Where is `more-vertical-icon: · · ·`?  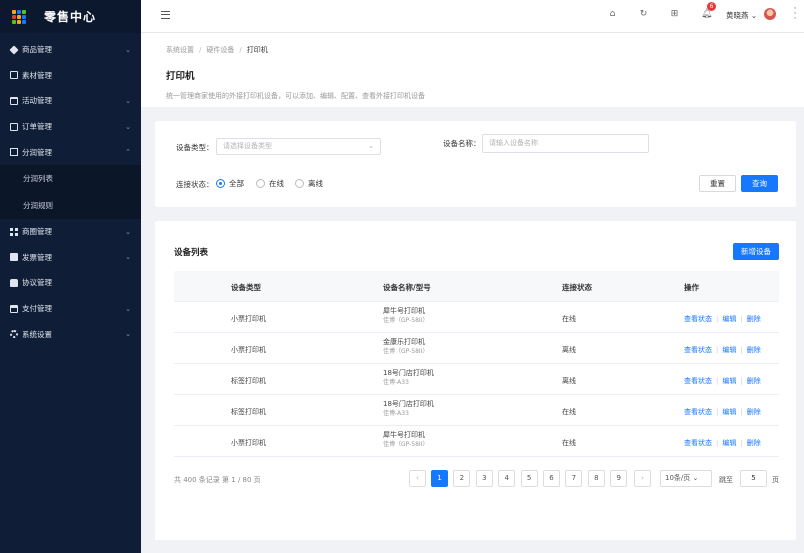
more-vertical-icon: · · · is located at coordinates (795, 14).